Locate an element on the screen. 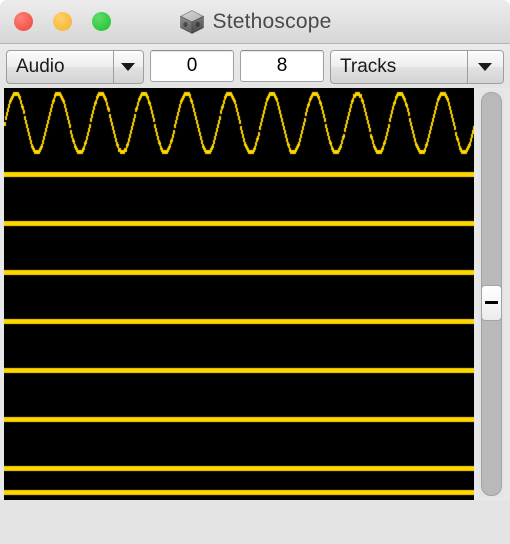  source-combo-label: Audio is located at coordinates (40, 66).